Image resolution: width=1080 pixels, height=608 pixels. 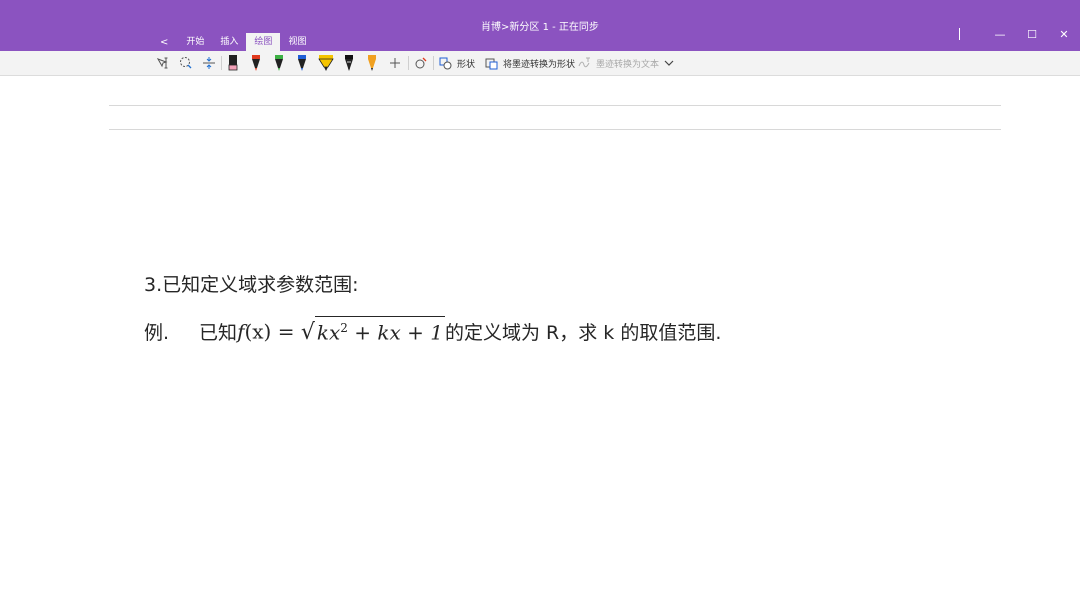 What do you see at coordinates (209, 63) in the screenshot?
I see `insert-space-icon` at bounding box center [209, 63].